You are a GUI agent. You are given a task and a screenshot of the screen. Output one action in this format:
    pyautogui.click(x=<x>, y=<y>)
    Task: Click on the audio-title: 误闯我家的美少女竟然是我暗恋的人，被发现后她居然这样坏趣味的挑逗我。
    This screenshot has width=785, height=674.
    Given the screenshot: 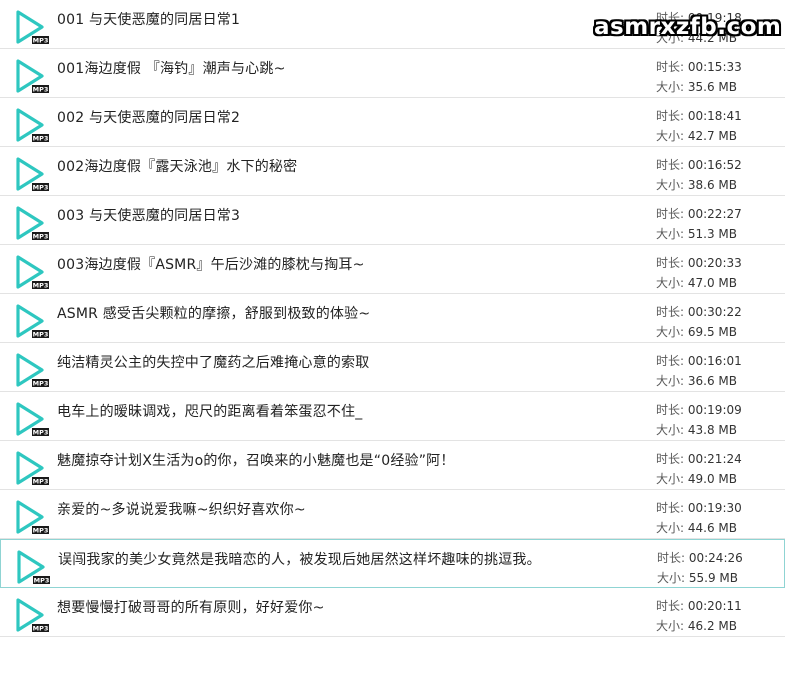 What is the action you would take?
    pyautogui.click(x=299, y=560)
    